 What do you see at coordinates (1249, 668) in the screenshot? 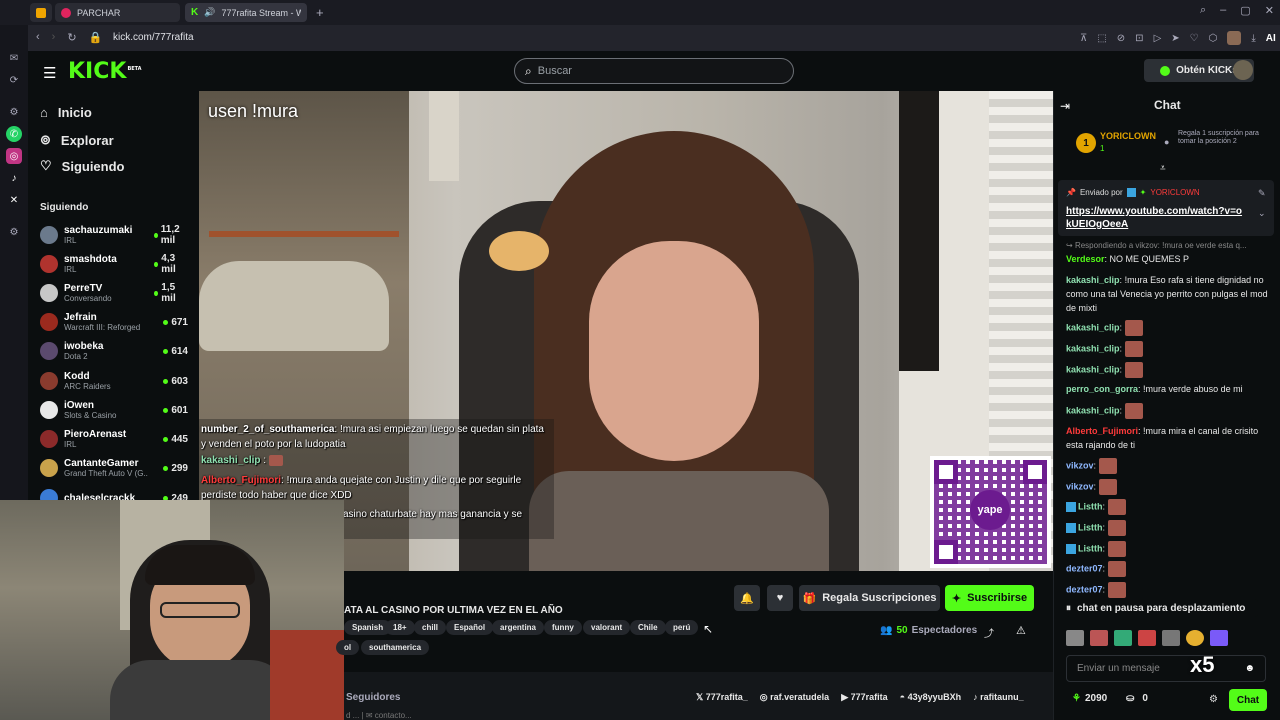
I see `emoji-icon: ☻` at bounding box center [1249, 668].